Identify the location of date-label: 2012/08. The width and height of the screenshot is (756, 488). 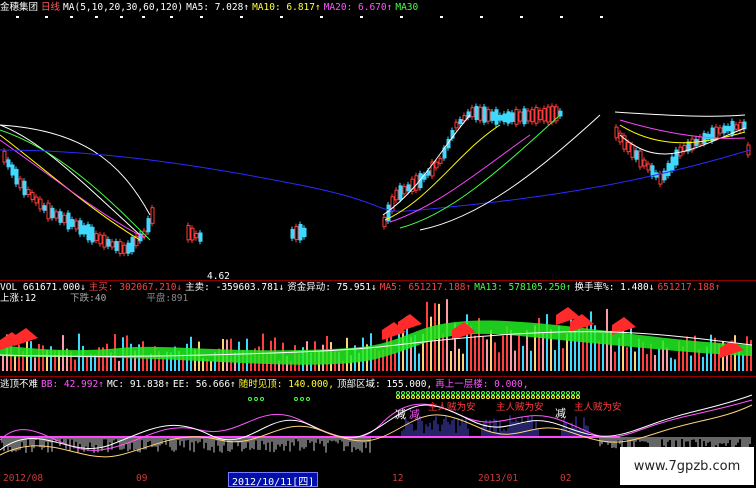
(23, 478).